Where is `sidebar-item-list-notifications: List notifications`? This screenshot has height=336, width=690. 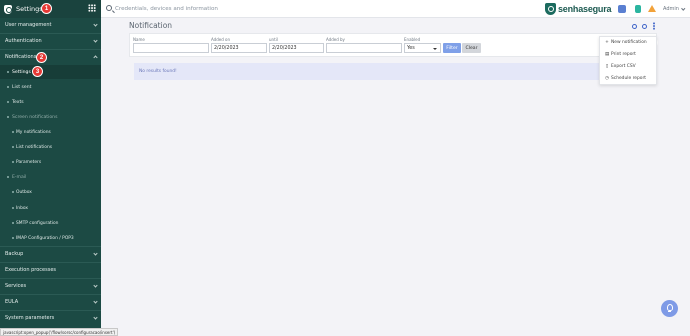 sidebar-item-list-notifications: List notifications is located at coordinates (50, 147).